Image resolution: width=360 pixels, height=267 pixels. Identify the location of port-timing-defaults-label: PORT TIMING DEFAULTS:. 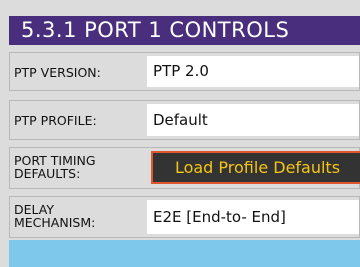
(55, 167).